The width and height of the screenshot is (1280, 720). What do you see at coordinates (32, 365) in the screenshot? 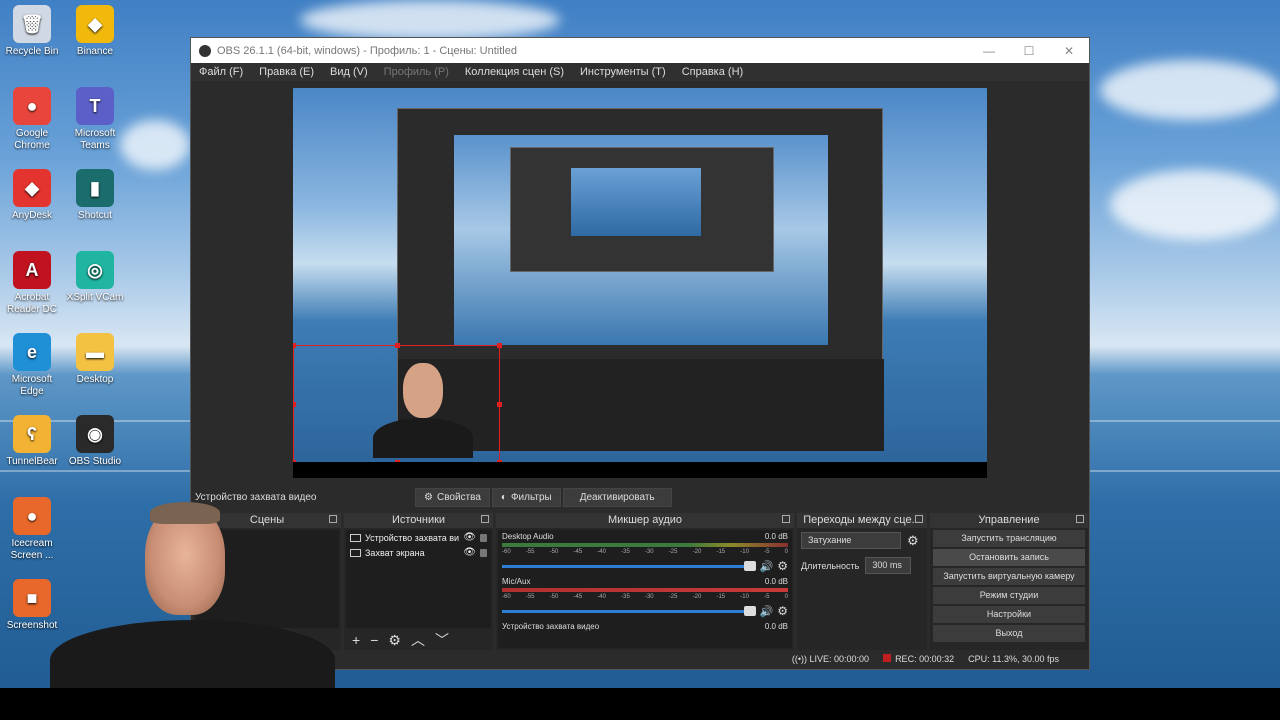
I see `desktop-icon: e Microsoft Edge` at bounding box center [32, 365].